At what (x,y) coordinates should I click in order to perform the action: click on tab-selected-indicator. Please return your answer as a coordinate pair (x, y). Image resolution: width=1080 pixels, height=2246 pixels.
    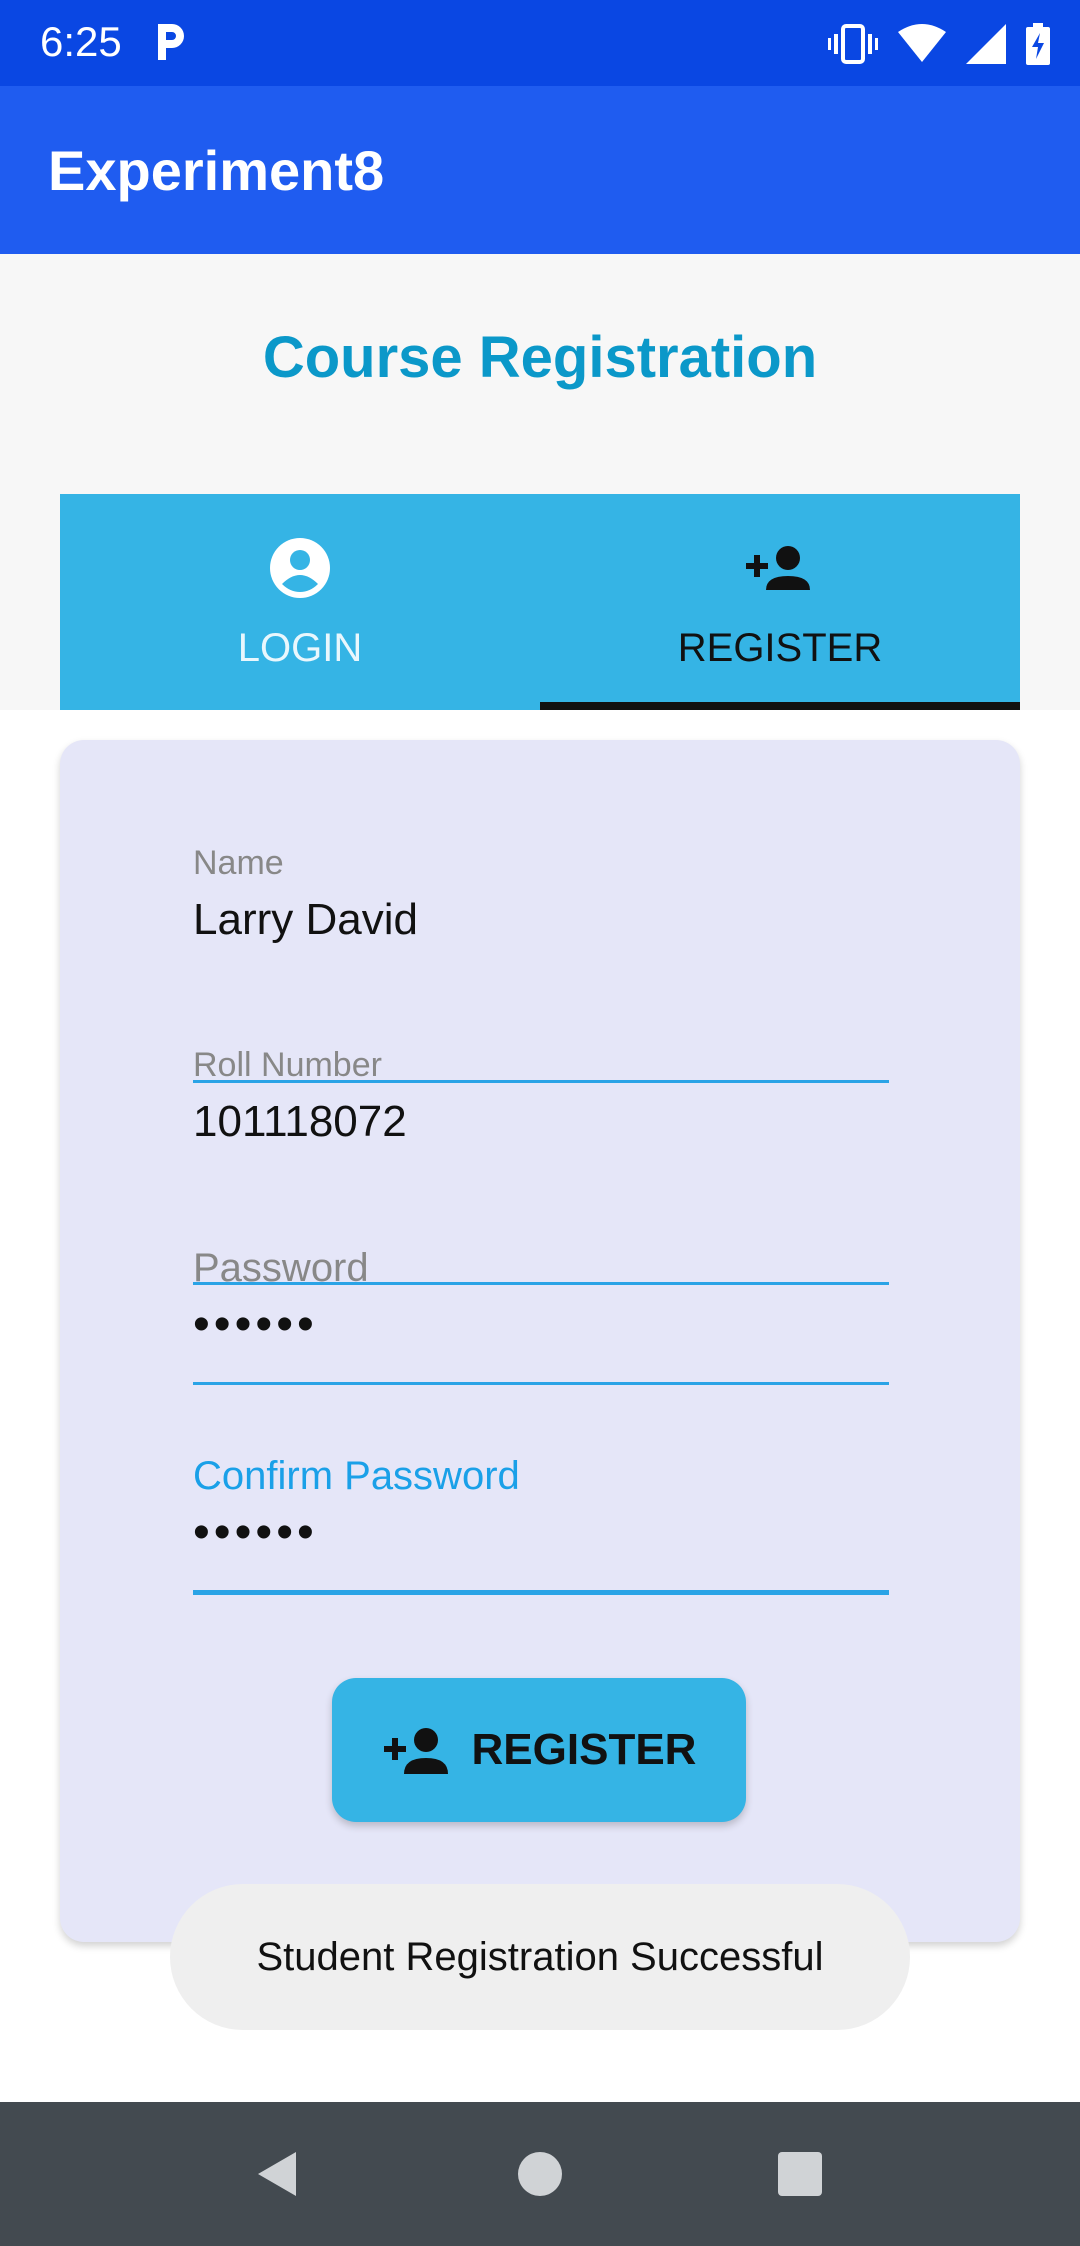
    Looking at the image, I should click on (780, 706).